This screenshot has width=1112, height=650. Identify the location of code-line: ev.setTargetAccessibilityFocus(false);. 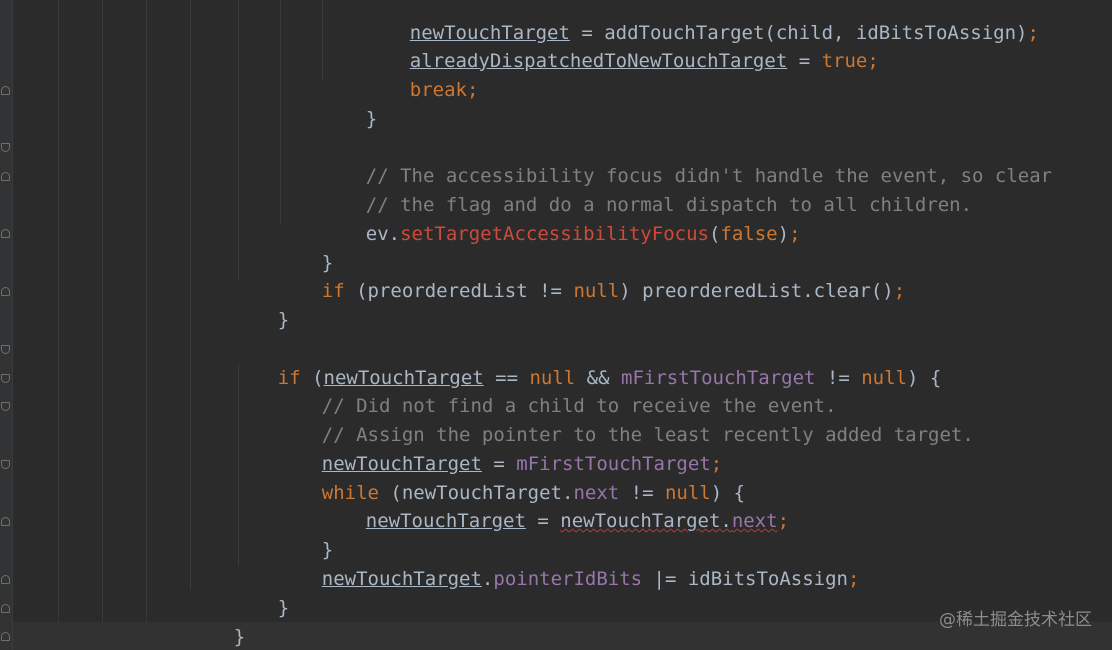
(583, 233).